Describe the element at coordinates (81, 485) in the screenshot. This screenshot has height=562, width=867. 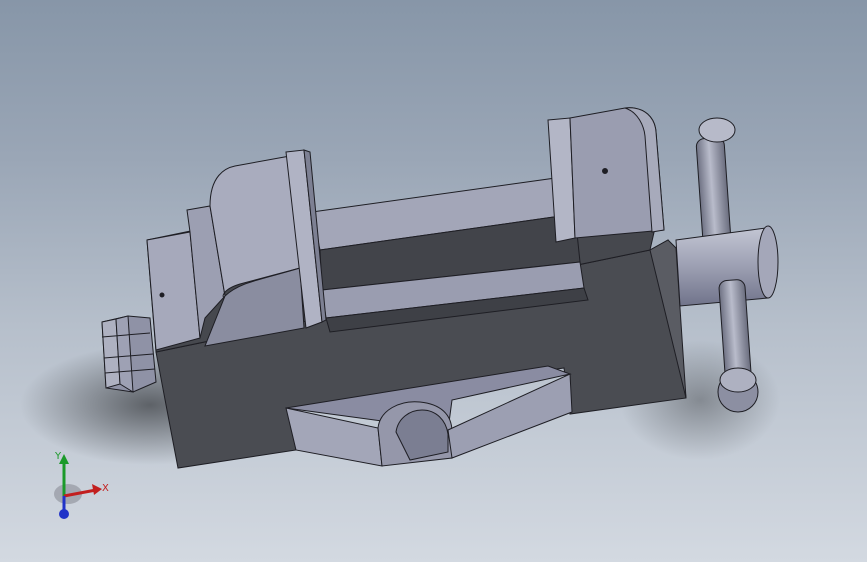
I see `axis-triad: Y X` at that location.